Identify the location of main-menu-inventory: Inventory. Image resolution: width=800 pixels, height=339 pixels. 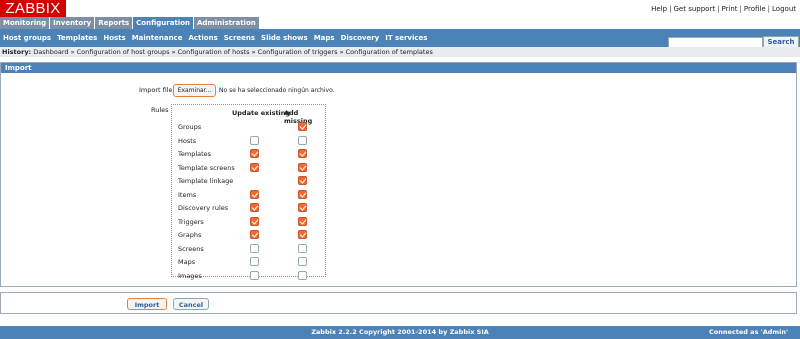
(72, 23).